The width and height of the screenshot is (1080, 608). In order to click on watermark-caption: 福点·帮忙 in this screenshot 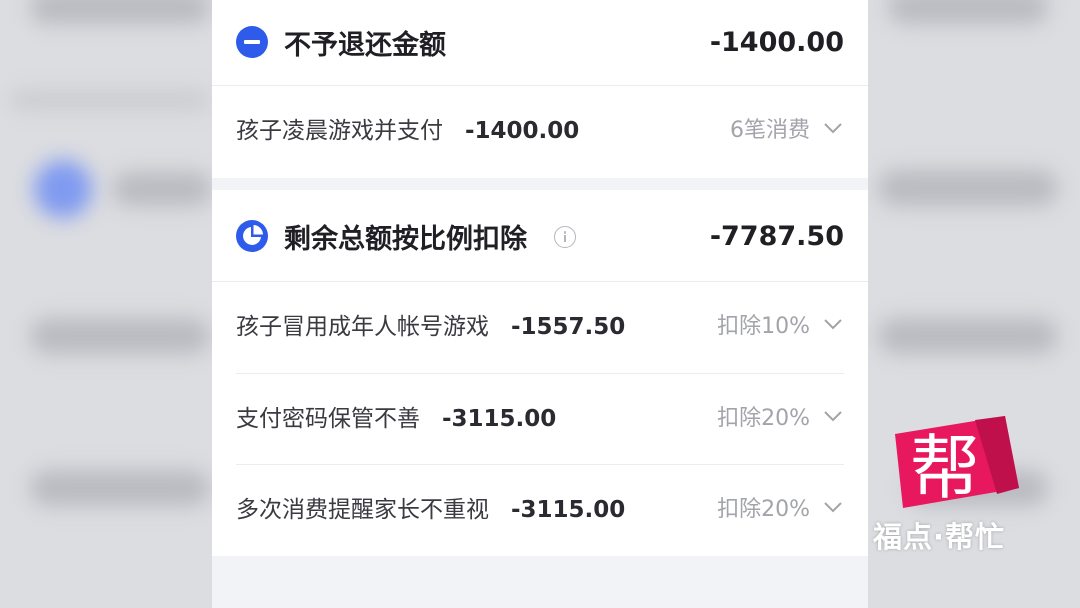, I will do `click(939, 537)`.